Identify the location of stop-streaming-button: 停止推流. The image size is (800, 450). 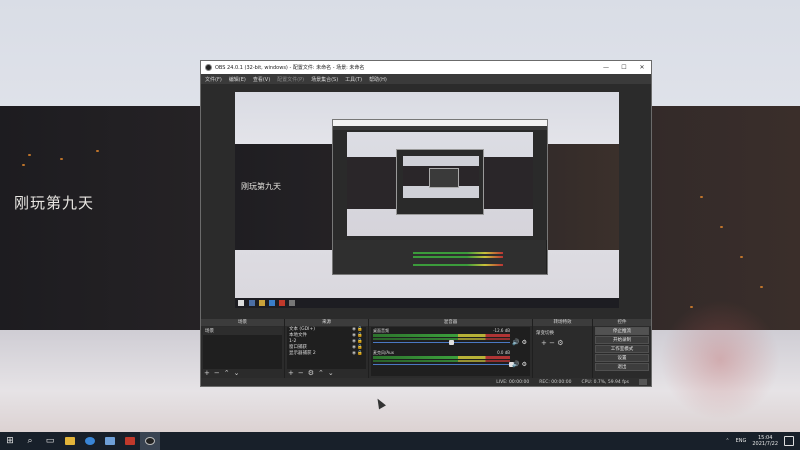
(622, 331).